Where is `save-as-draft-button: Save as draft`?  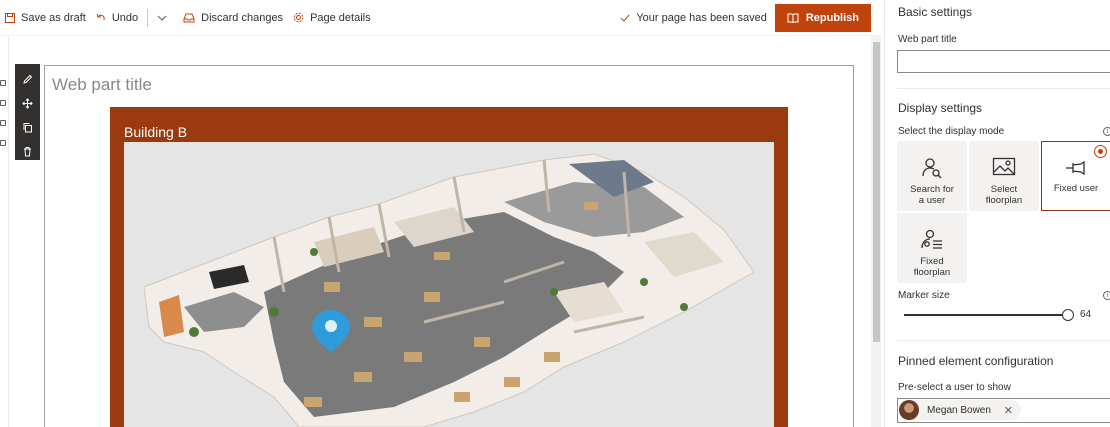
save-as-draft-button: Save as draft is located at coordinates (45, 17).